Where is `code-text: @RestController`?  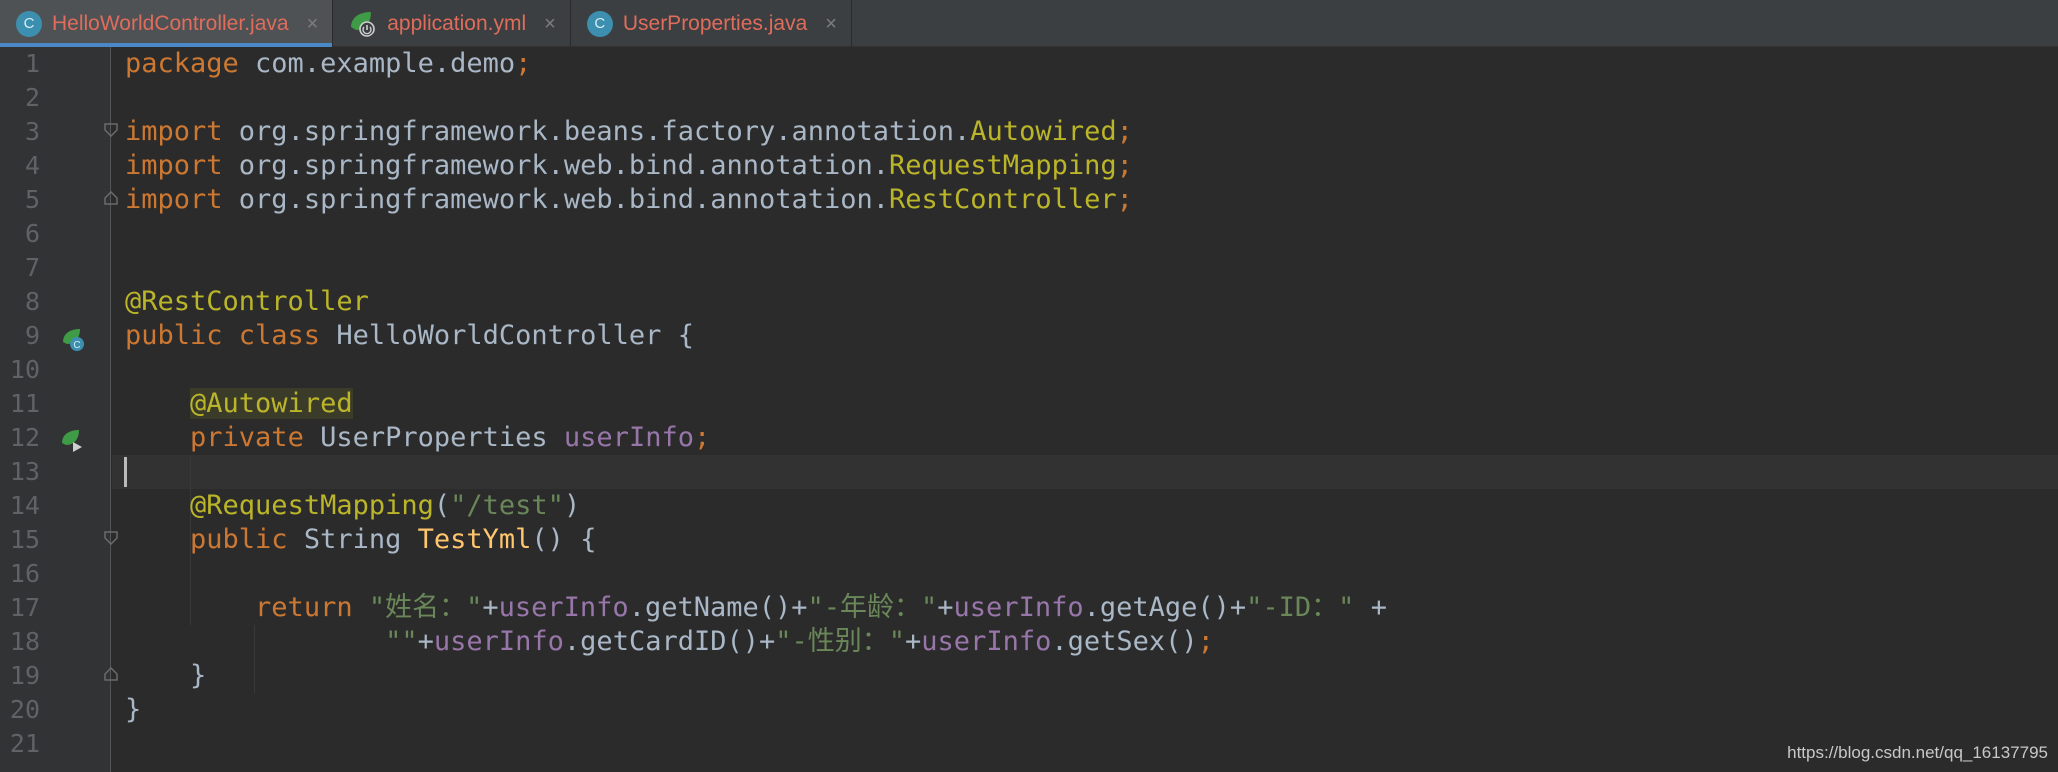 code-text: @RestController is located at coordinates (247, 302).